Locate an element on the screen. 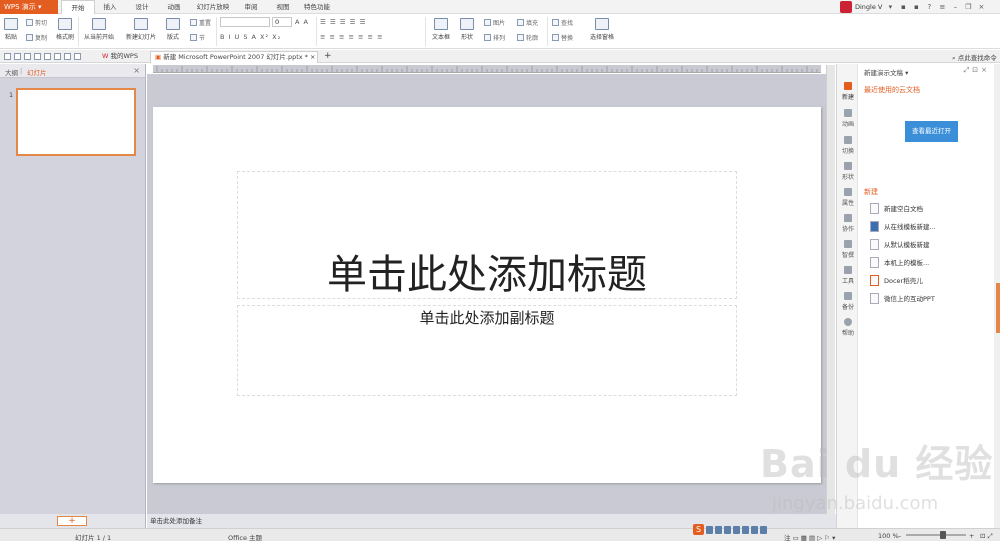 The width and height of the screenshot is (1000, 542). slide-title: 单击此处添加标题 is located at coordinates (487, 235).